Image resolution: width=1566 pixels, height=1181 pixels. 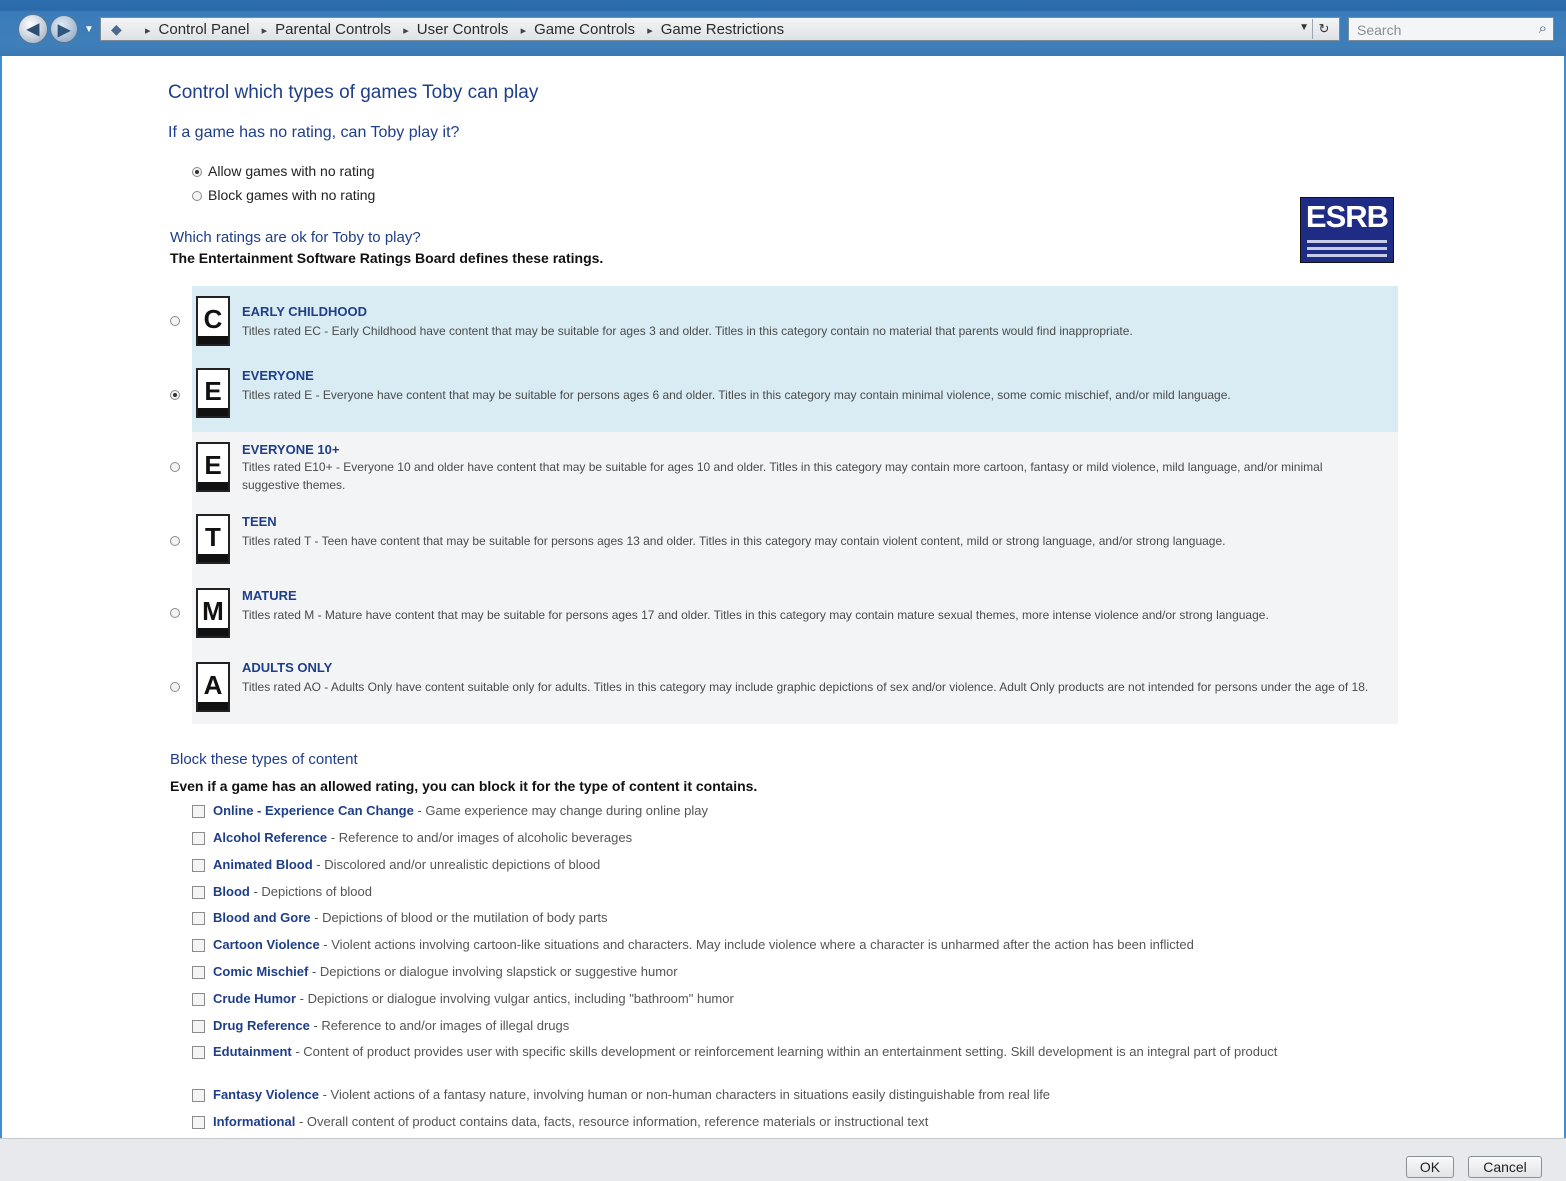 I want to click on back-button: ◀, so click(x=33, y=29).